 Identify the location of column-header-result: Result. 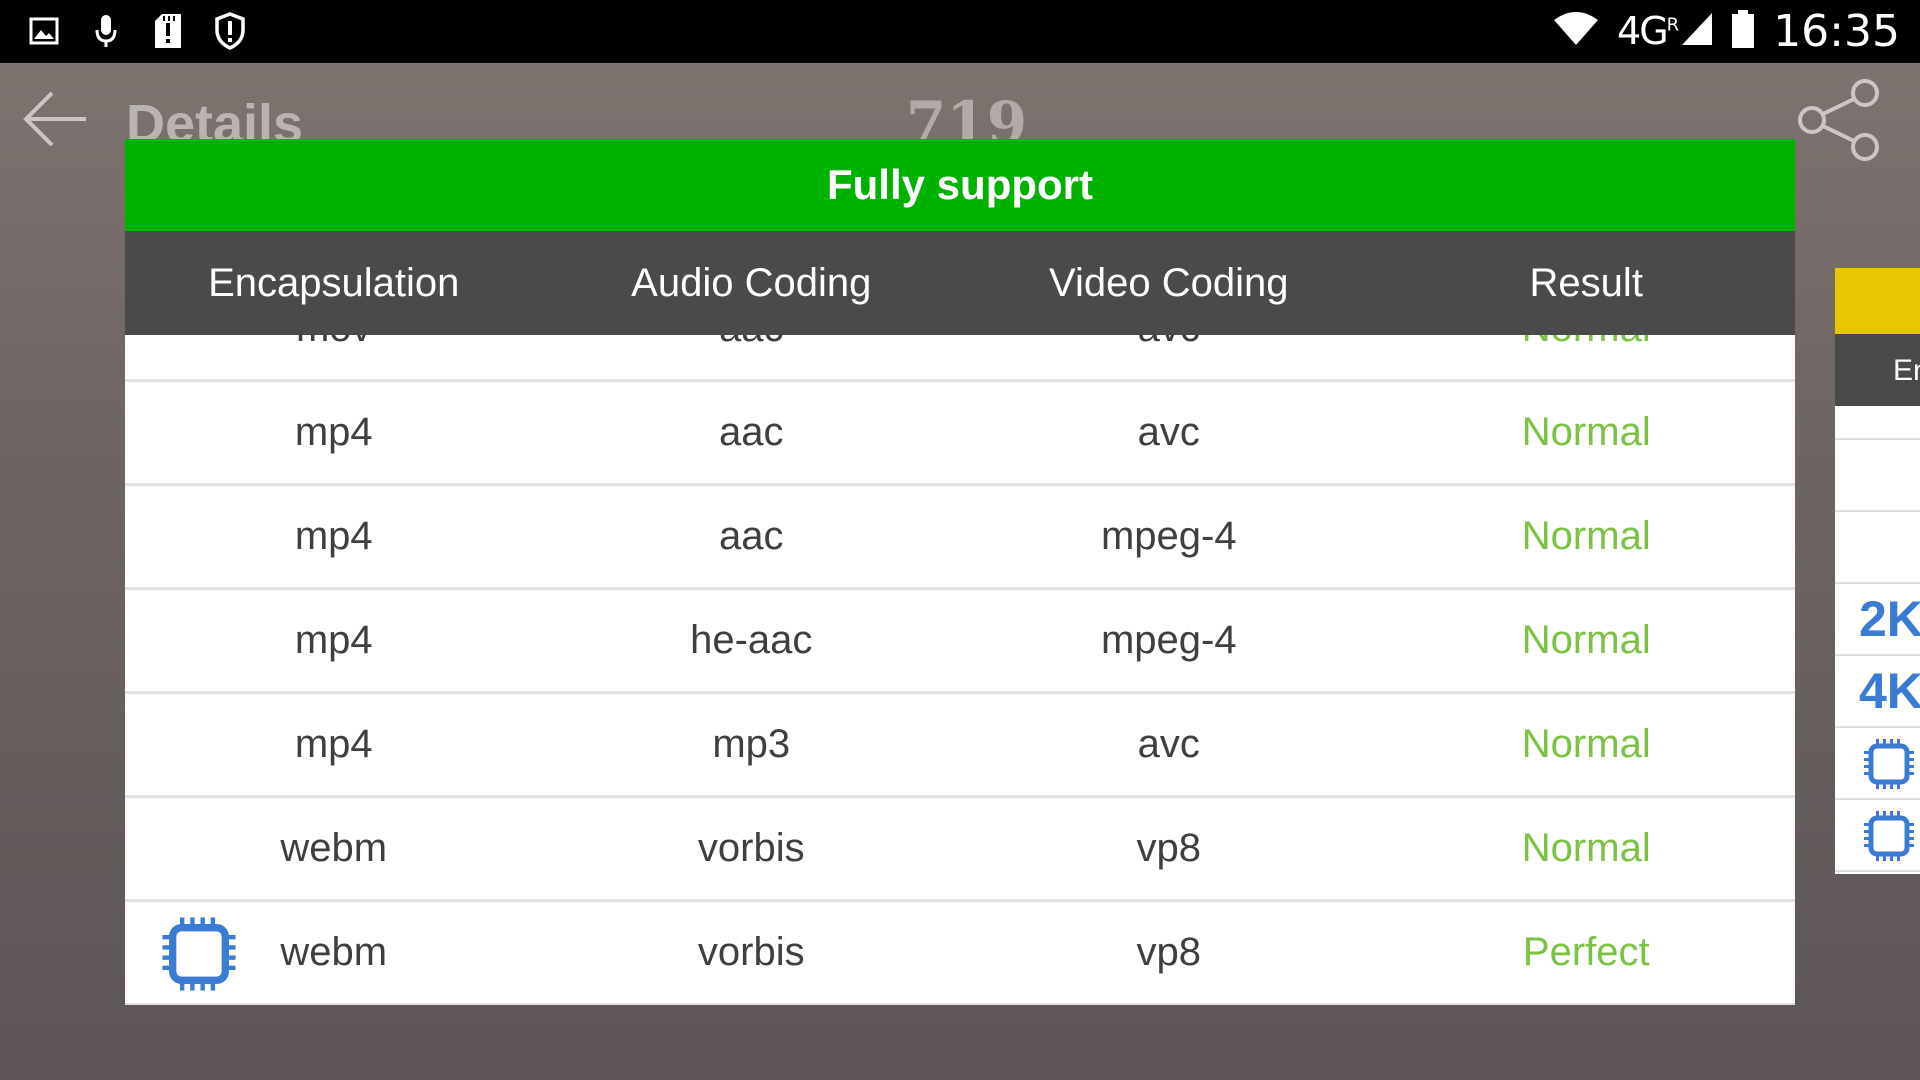
(1586, 282).